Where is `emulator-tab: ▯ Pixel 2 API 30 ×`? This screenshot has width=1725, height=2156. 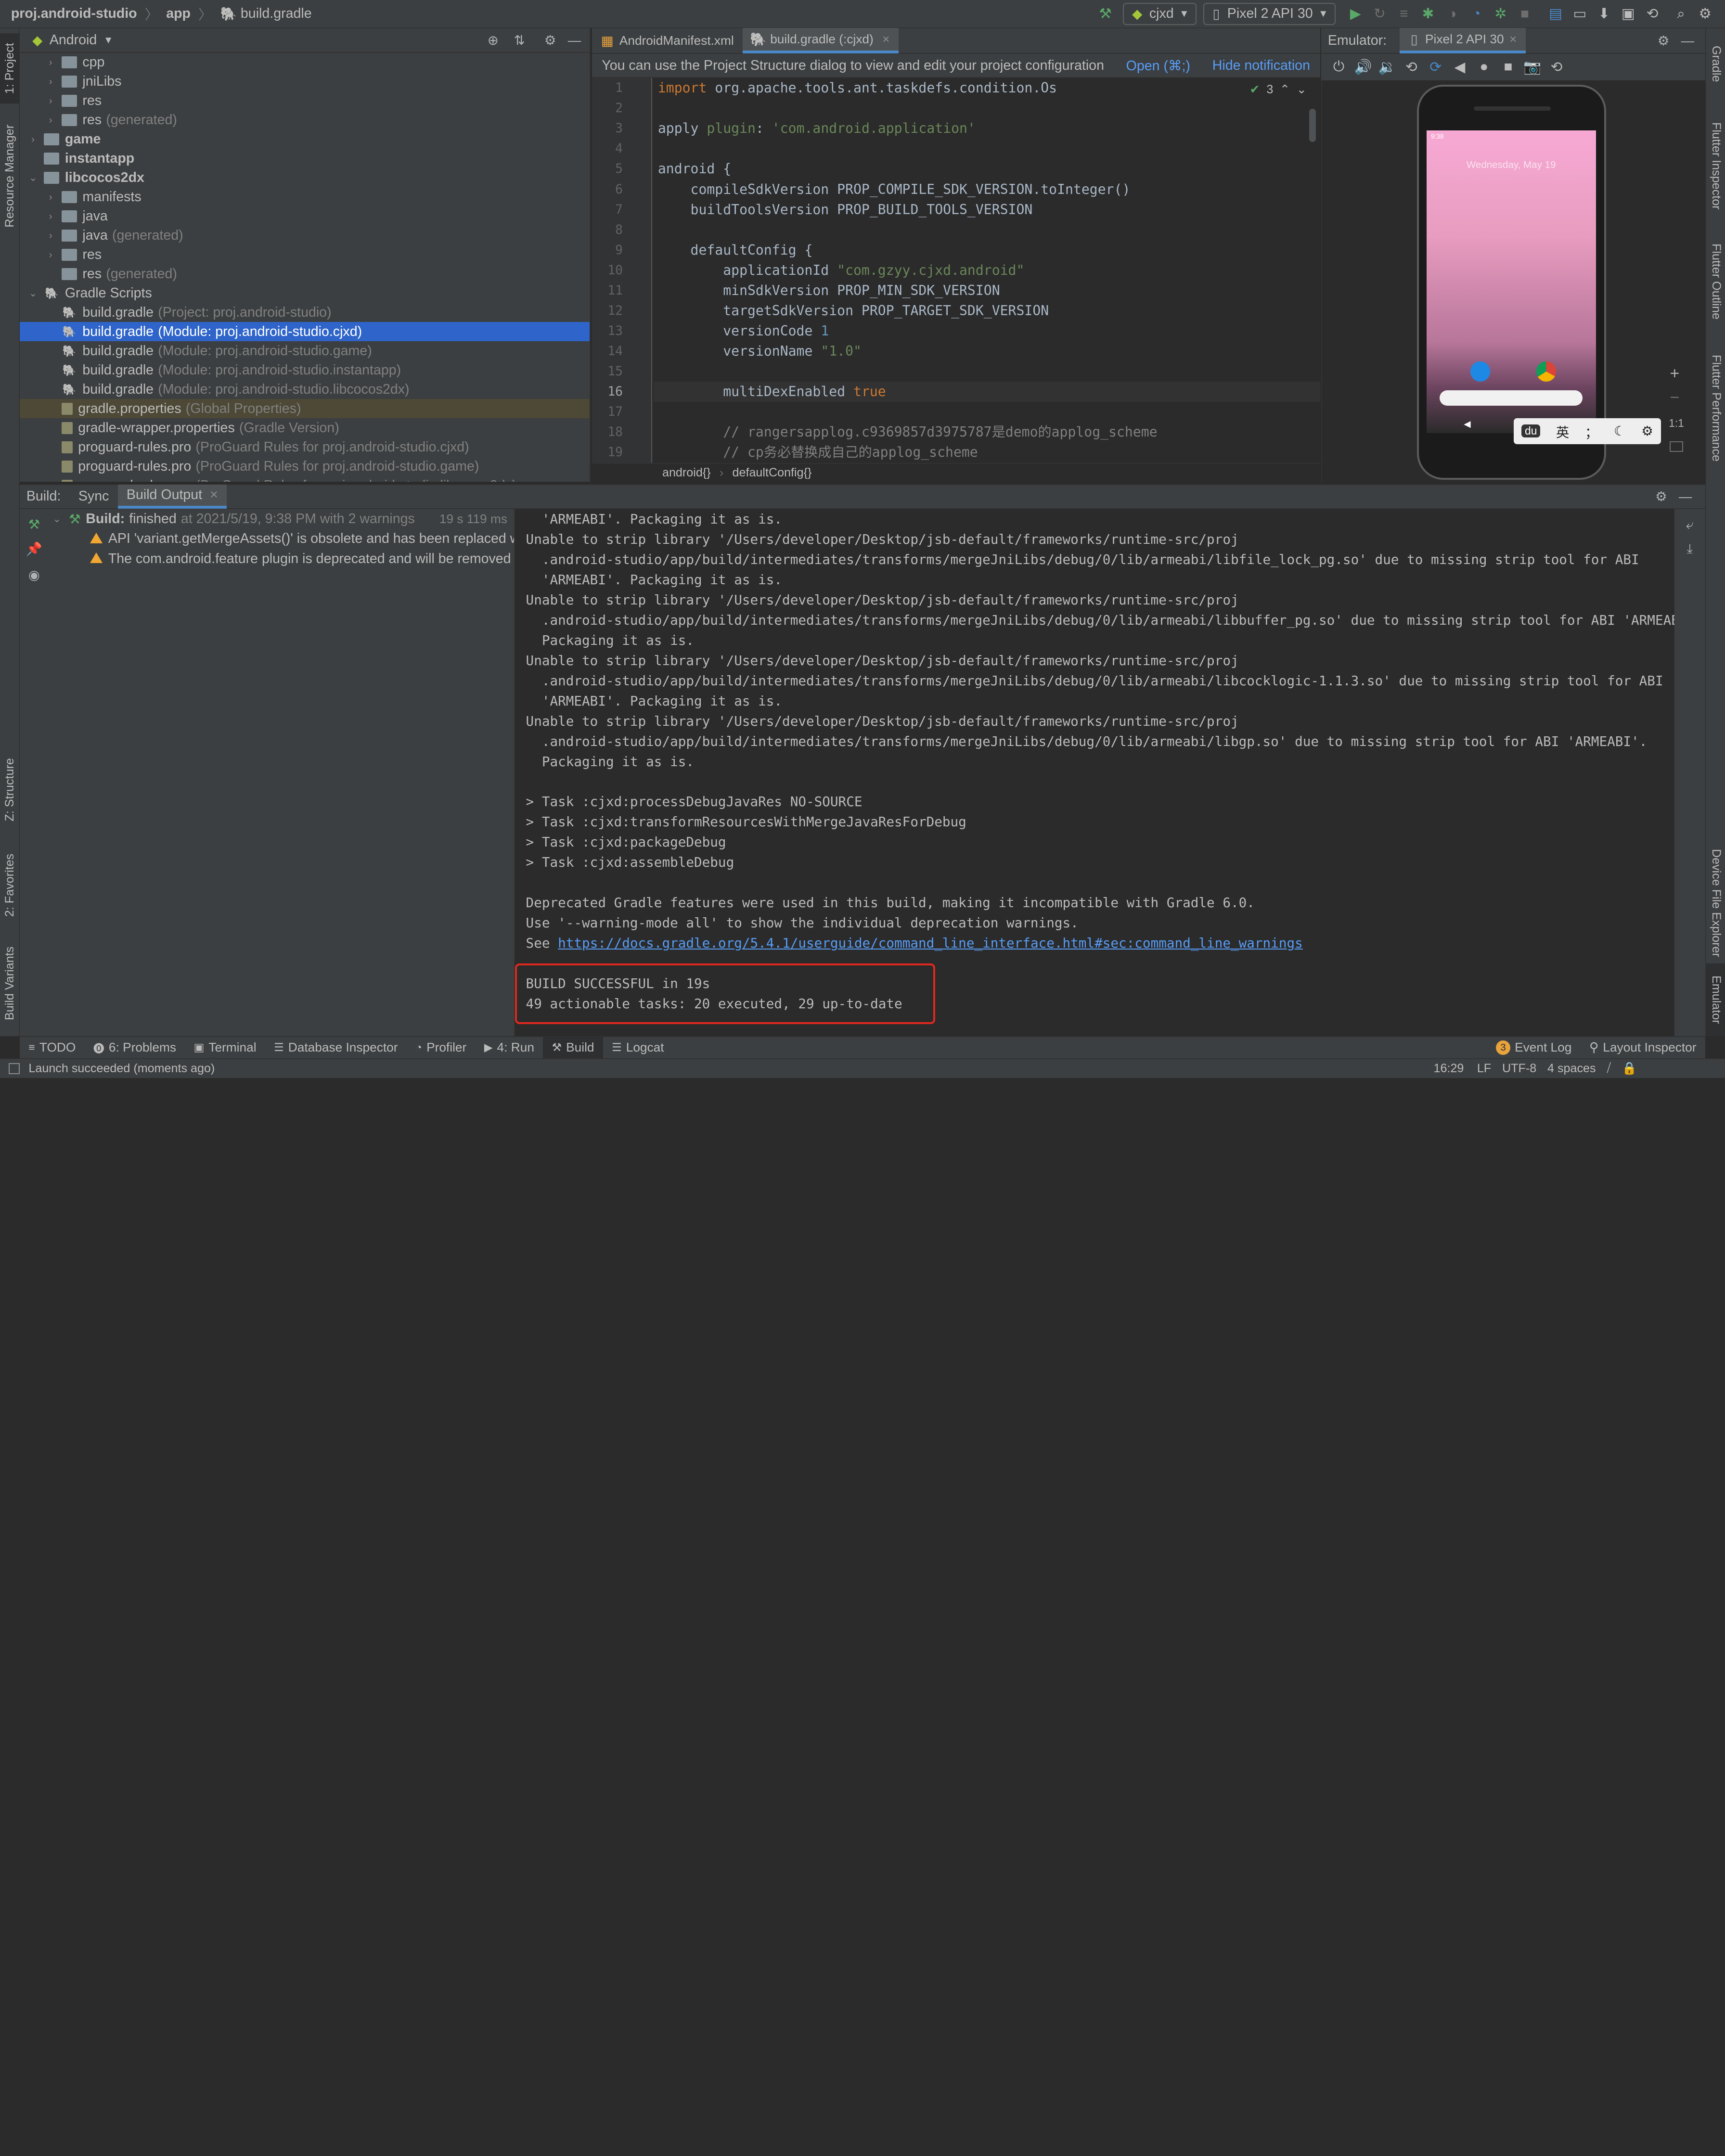
emulator-tab: ▯ Pixel 2 API 30 × is located at coordinates (1463, 40).